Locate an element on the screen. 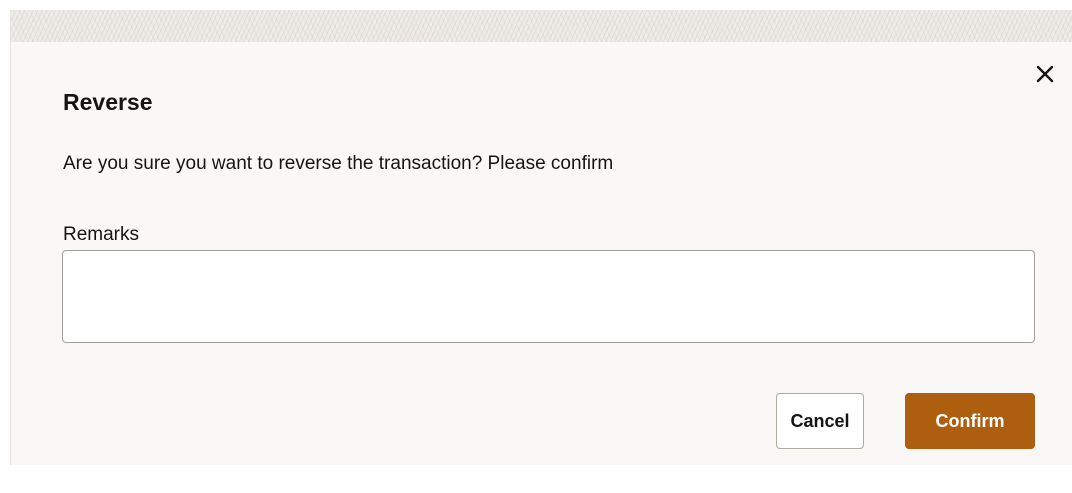 The width and height of the screenshot is (1072, 493). cancel-button: Cancel is located at coordinates (820, 421).